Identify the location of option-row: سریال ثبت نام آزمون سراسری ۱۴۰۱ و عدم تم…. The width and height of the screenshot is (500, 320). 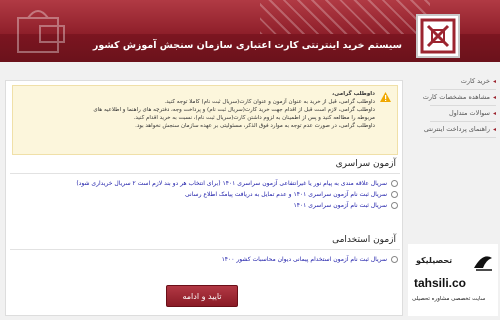
(205, 194).